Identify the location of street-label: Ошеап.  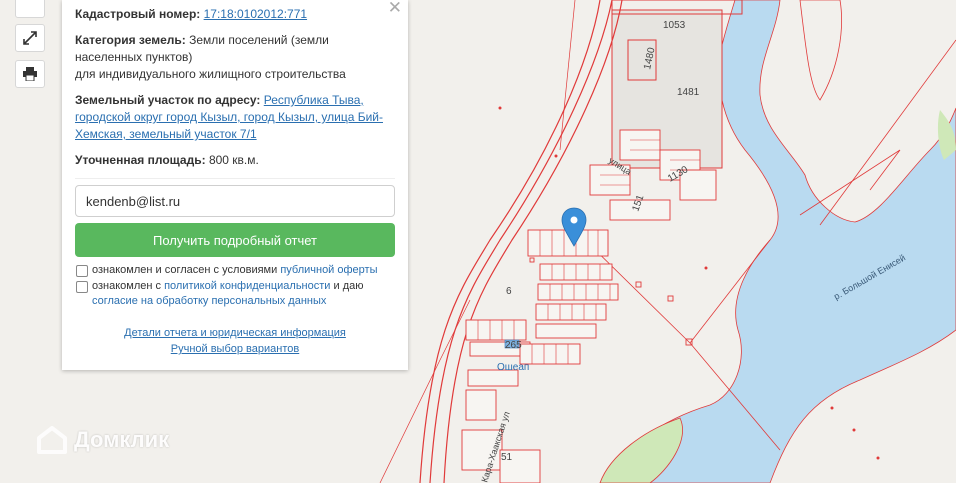
(513, 367).